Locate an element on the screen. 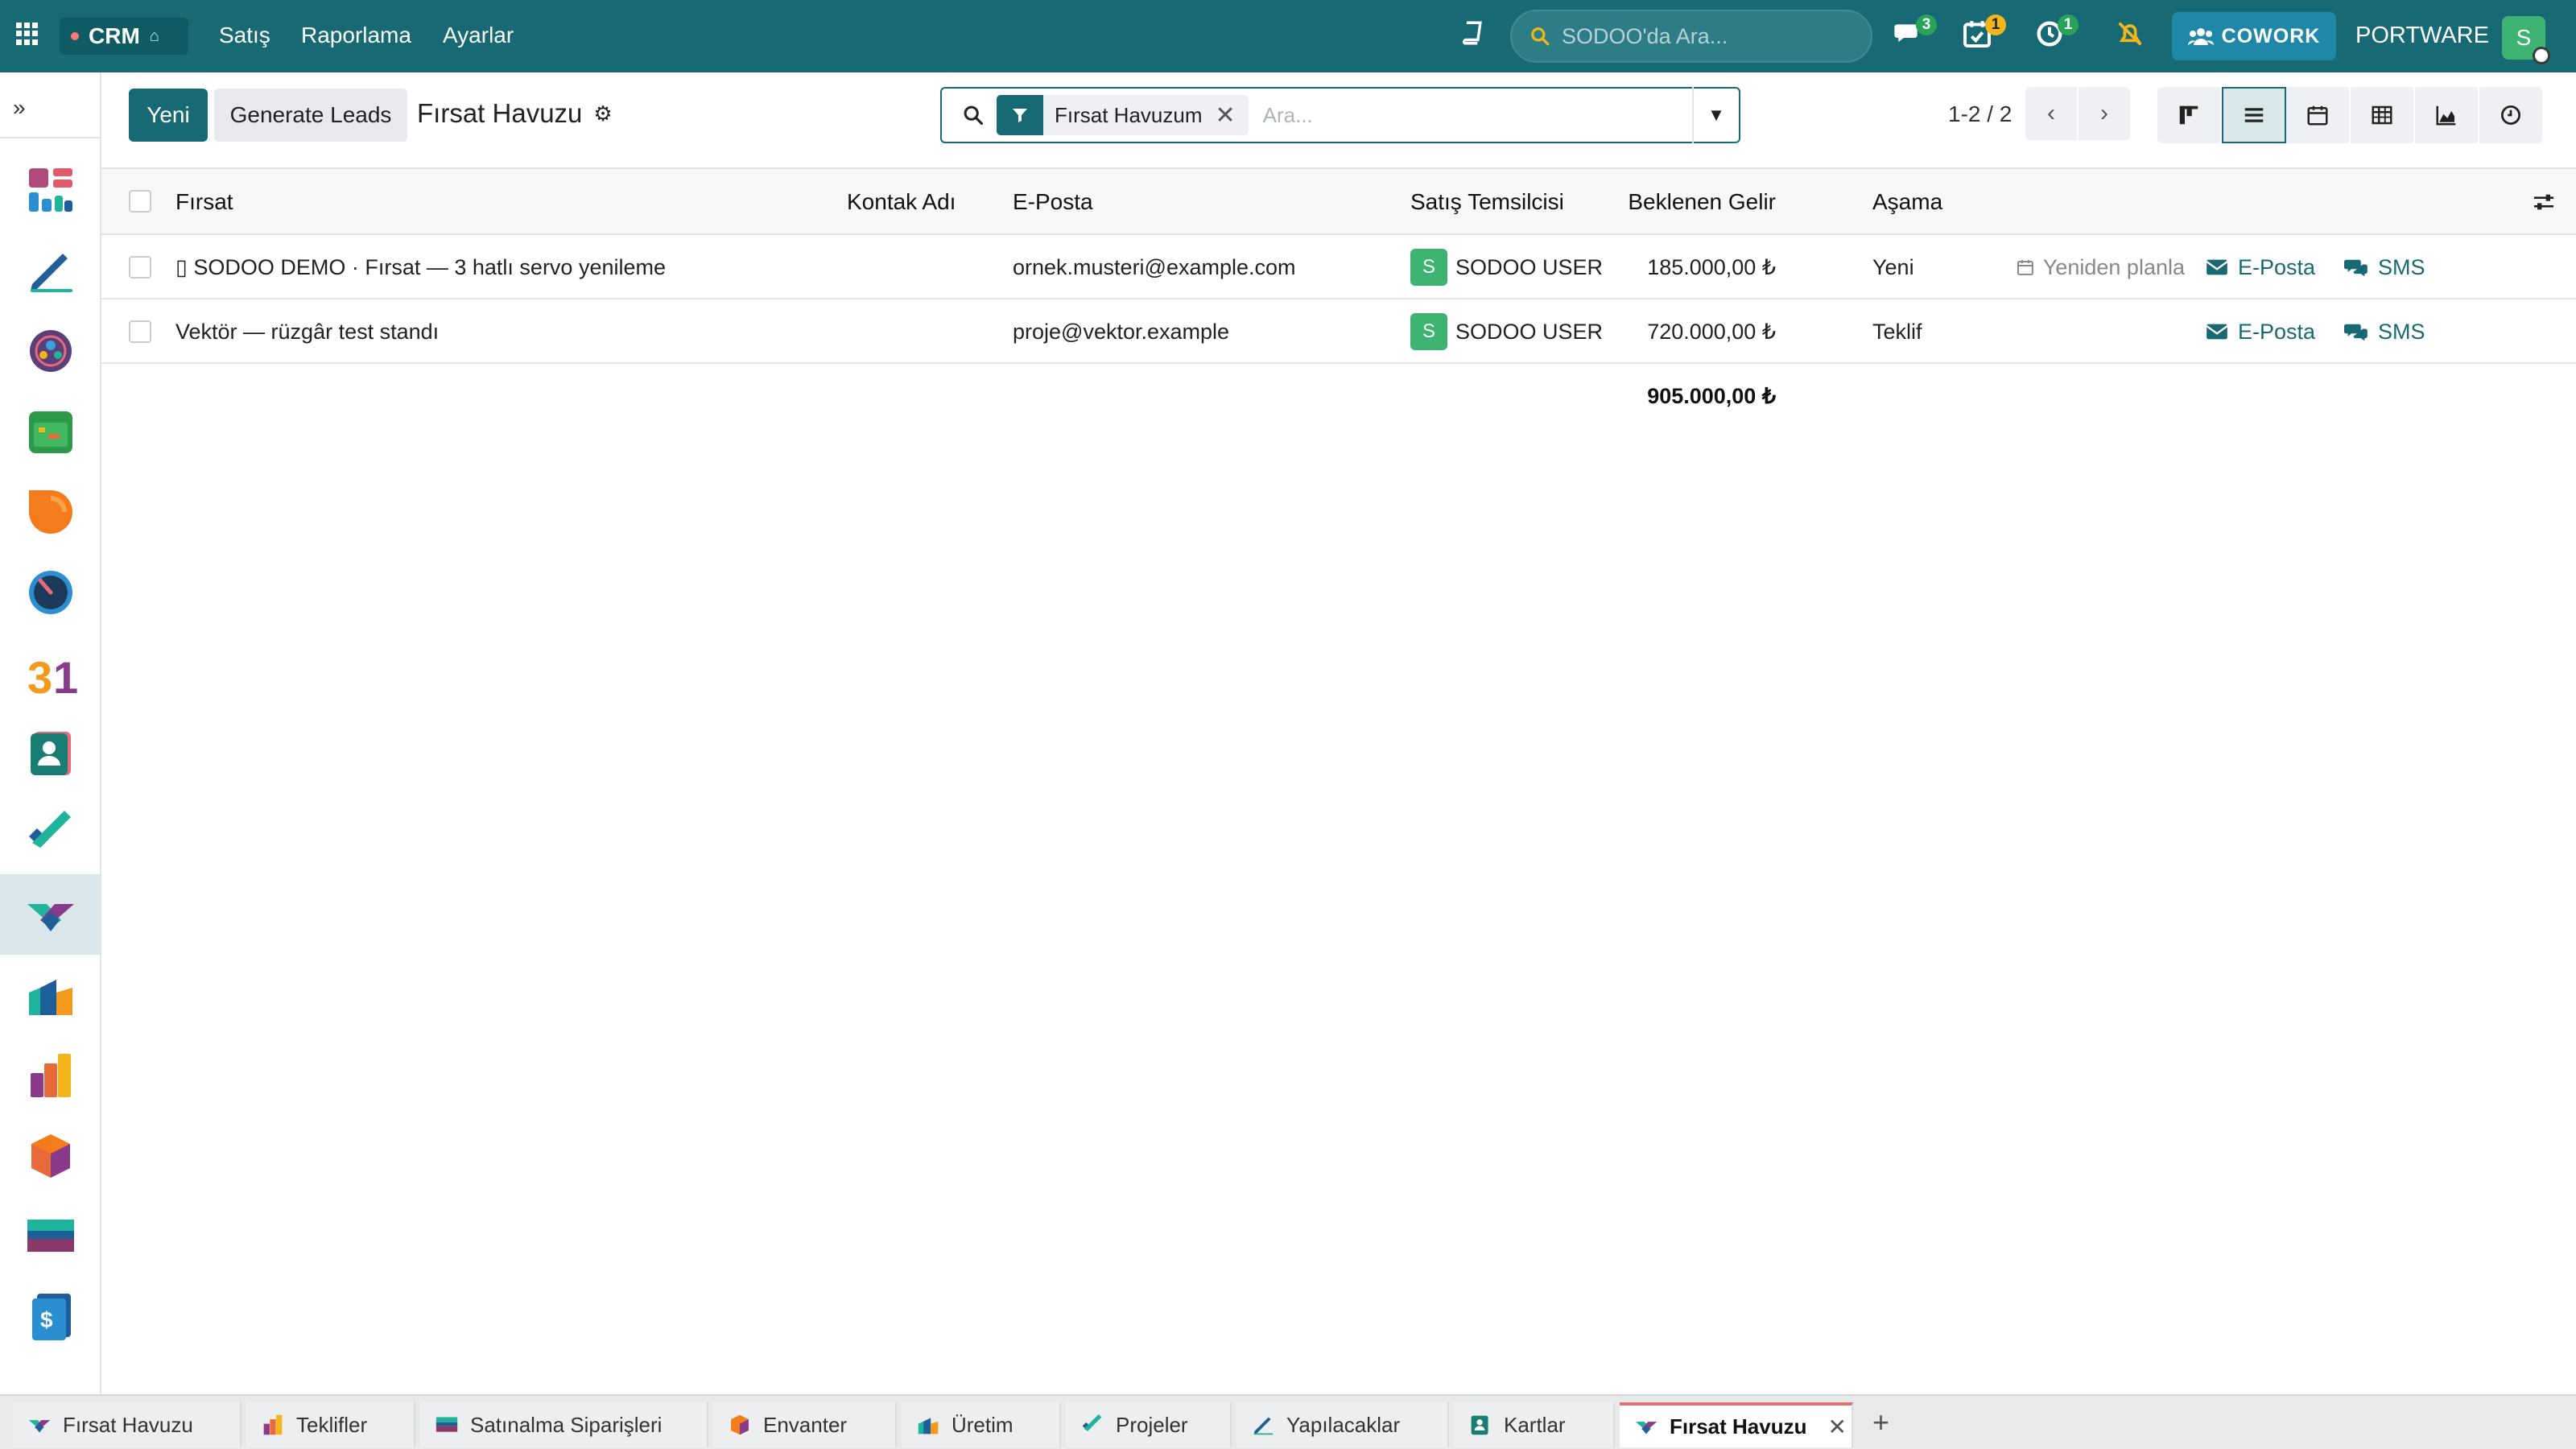 This screenshot has height=1449, width=2576. select-all-checkbox is located at coordinates (140, 201).